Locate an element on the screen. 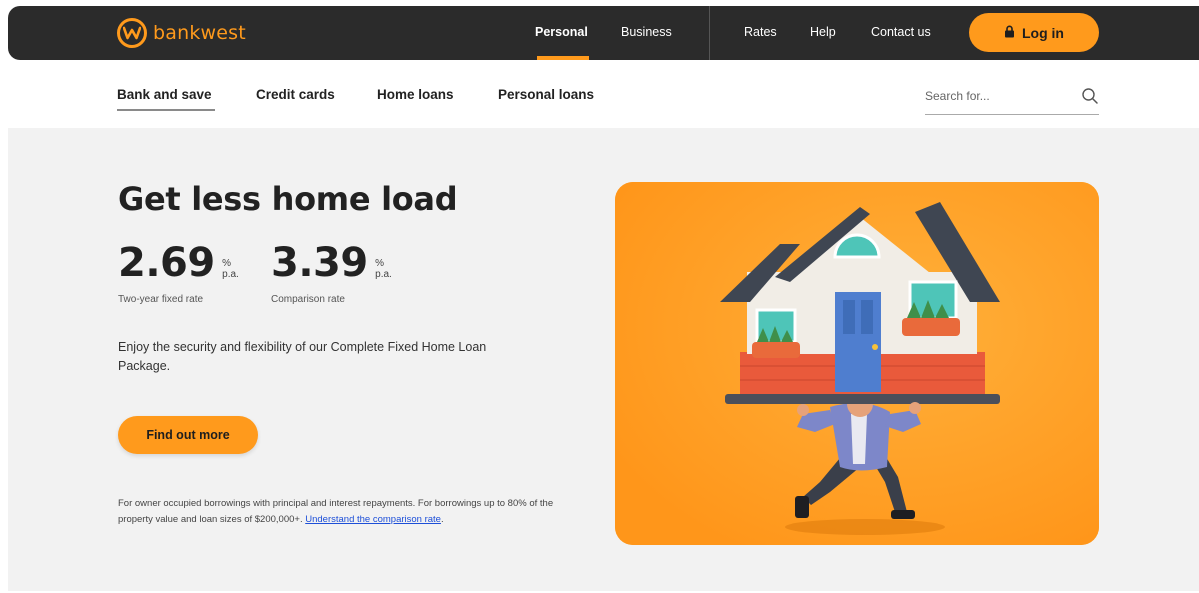 The height and width of the screenshot is (593, 1199). comparison-rate-value: 3.39 is located at coordinates (319, 263).